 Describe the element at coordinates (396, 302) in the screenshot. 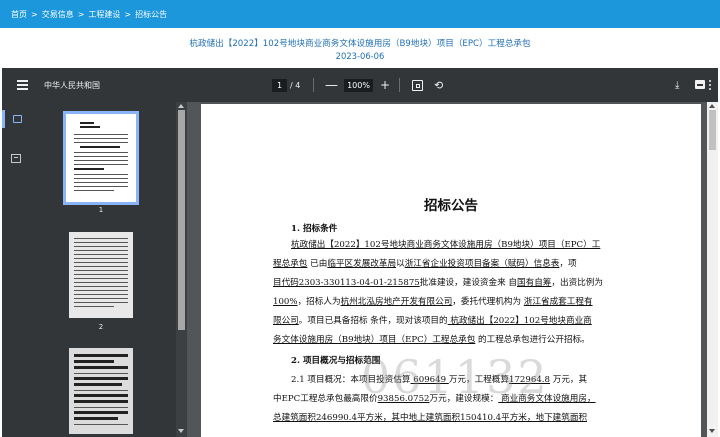

I see `underlined-text: 杭州北泓房地产开发有限公司` at that location.